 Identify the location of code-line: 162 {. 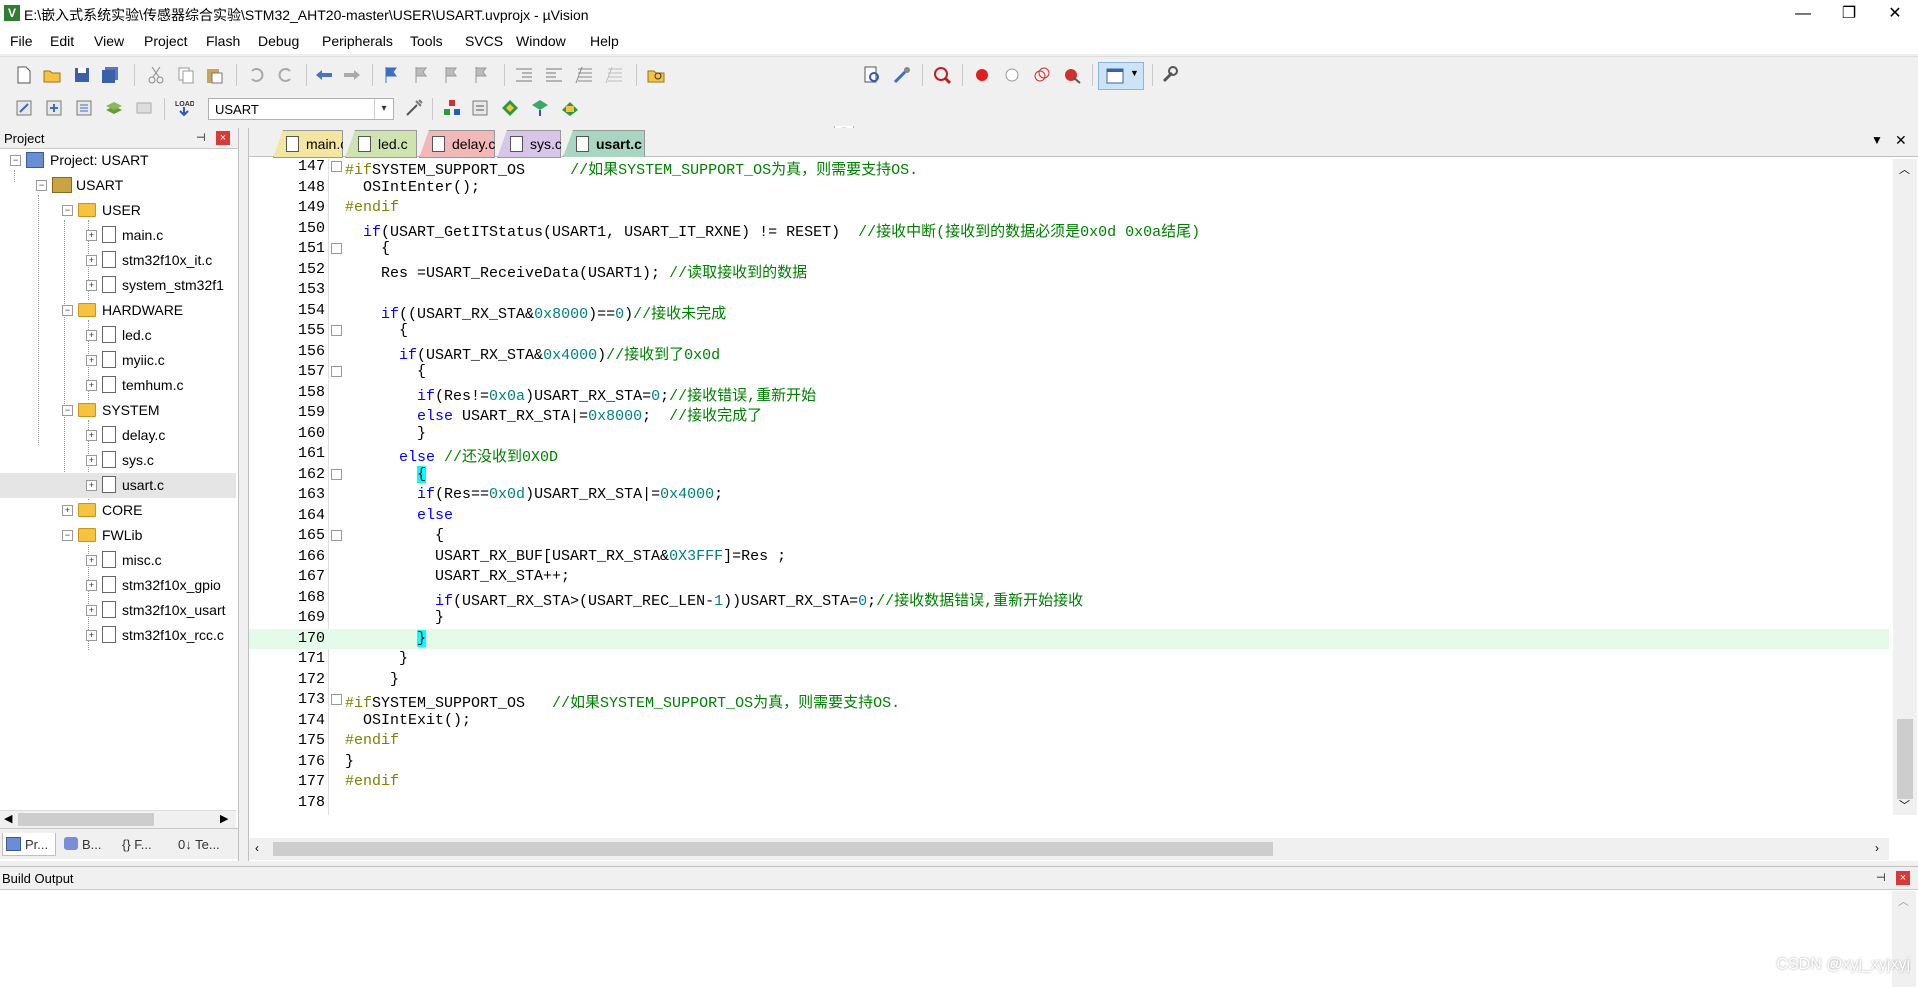
(1069, 475).